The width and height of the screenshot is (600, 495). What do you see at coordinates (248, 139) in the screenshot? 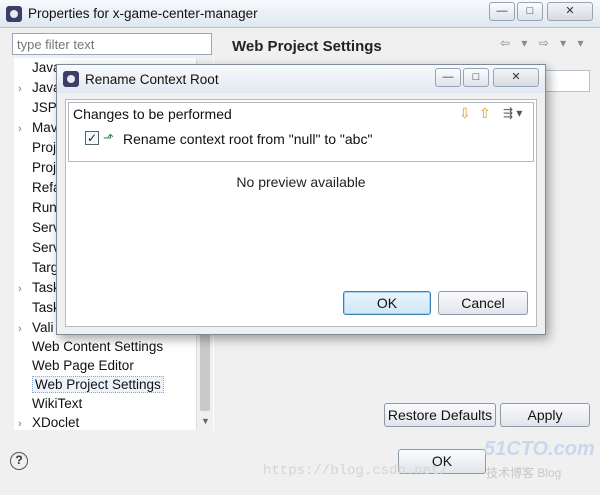
I see `change-text: Rename context root from "null" to "abc"` at bounding box center [248, 139].